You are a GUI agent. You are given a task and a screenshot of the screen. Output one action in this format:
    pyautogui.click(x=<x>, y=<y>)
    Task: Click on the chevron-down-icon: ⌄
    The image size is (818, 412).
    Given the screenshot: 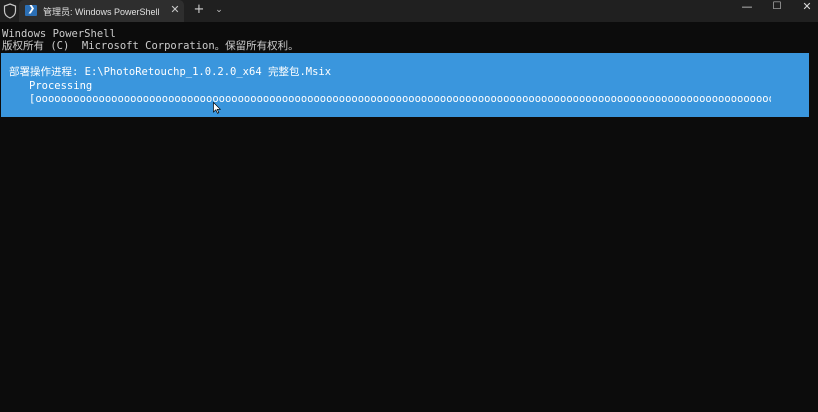 What is the action you would take?
    pyautogui.click(x=219, y=10)
    